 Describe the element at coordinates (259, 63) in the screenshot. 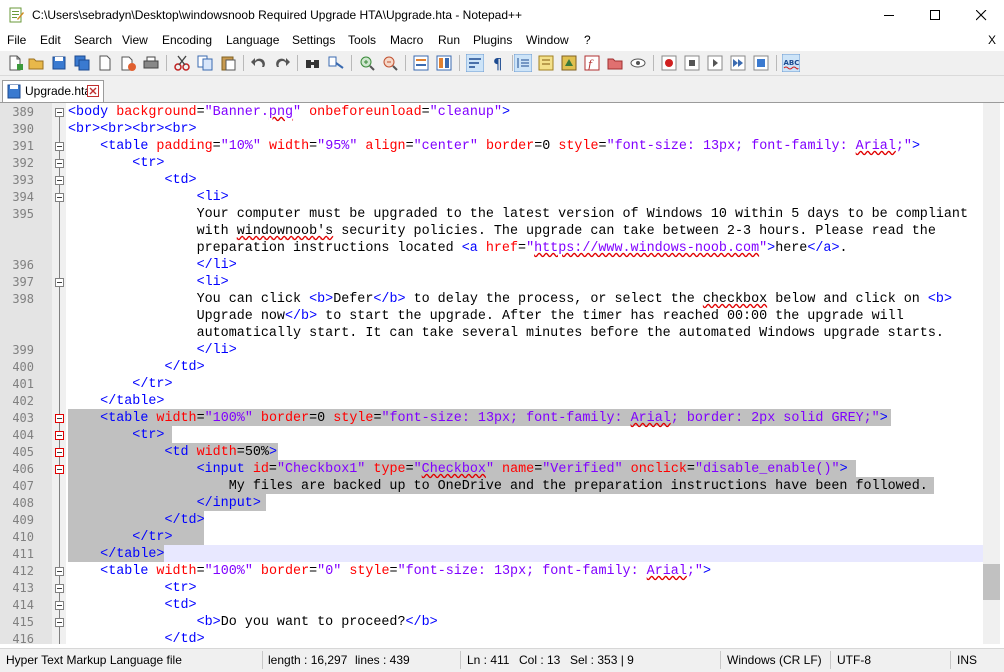

I see `undo-icon` at that location.